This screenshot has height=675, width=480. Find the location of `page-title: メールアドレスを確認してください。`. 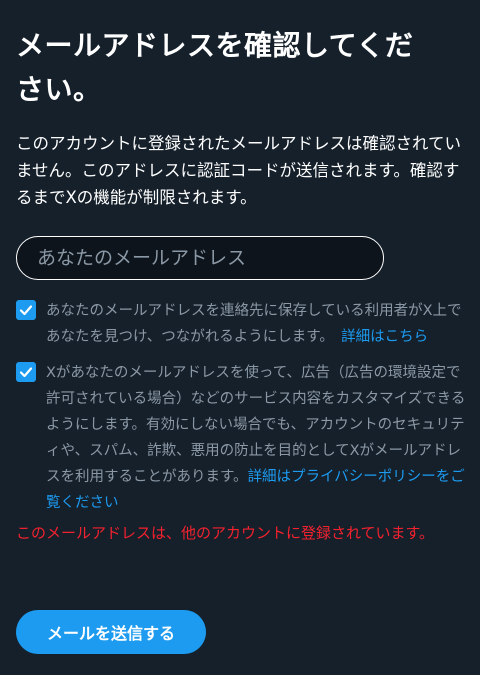

page-title: メールアドレスを確認してください。 is located at coordinates (215, 67).